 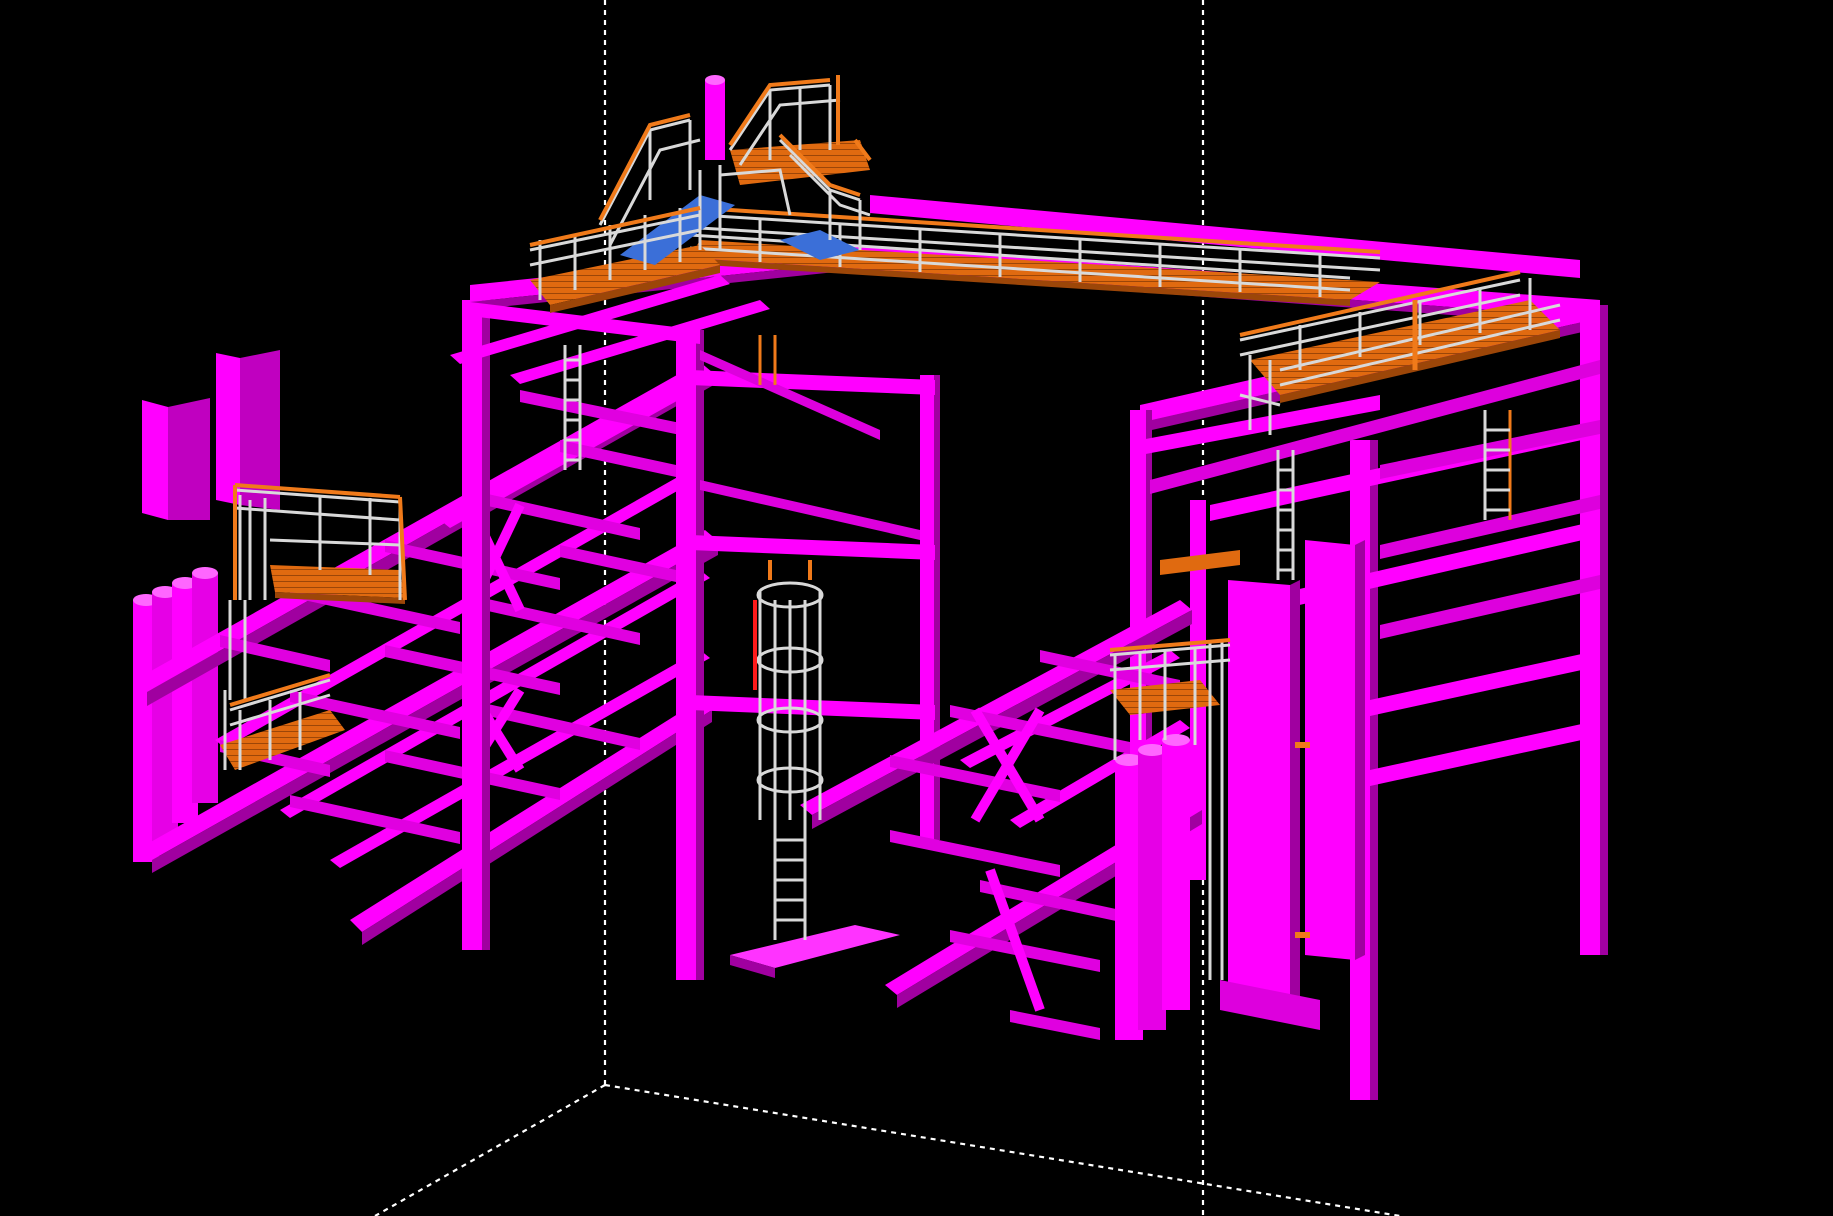 I want to click on center-cage-ladder, so click(x=788, y=750).